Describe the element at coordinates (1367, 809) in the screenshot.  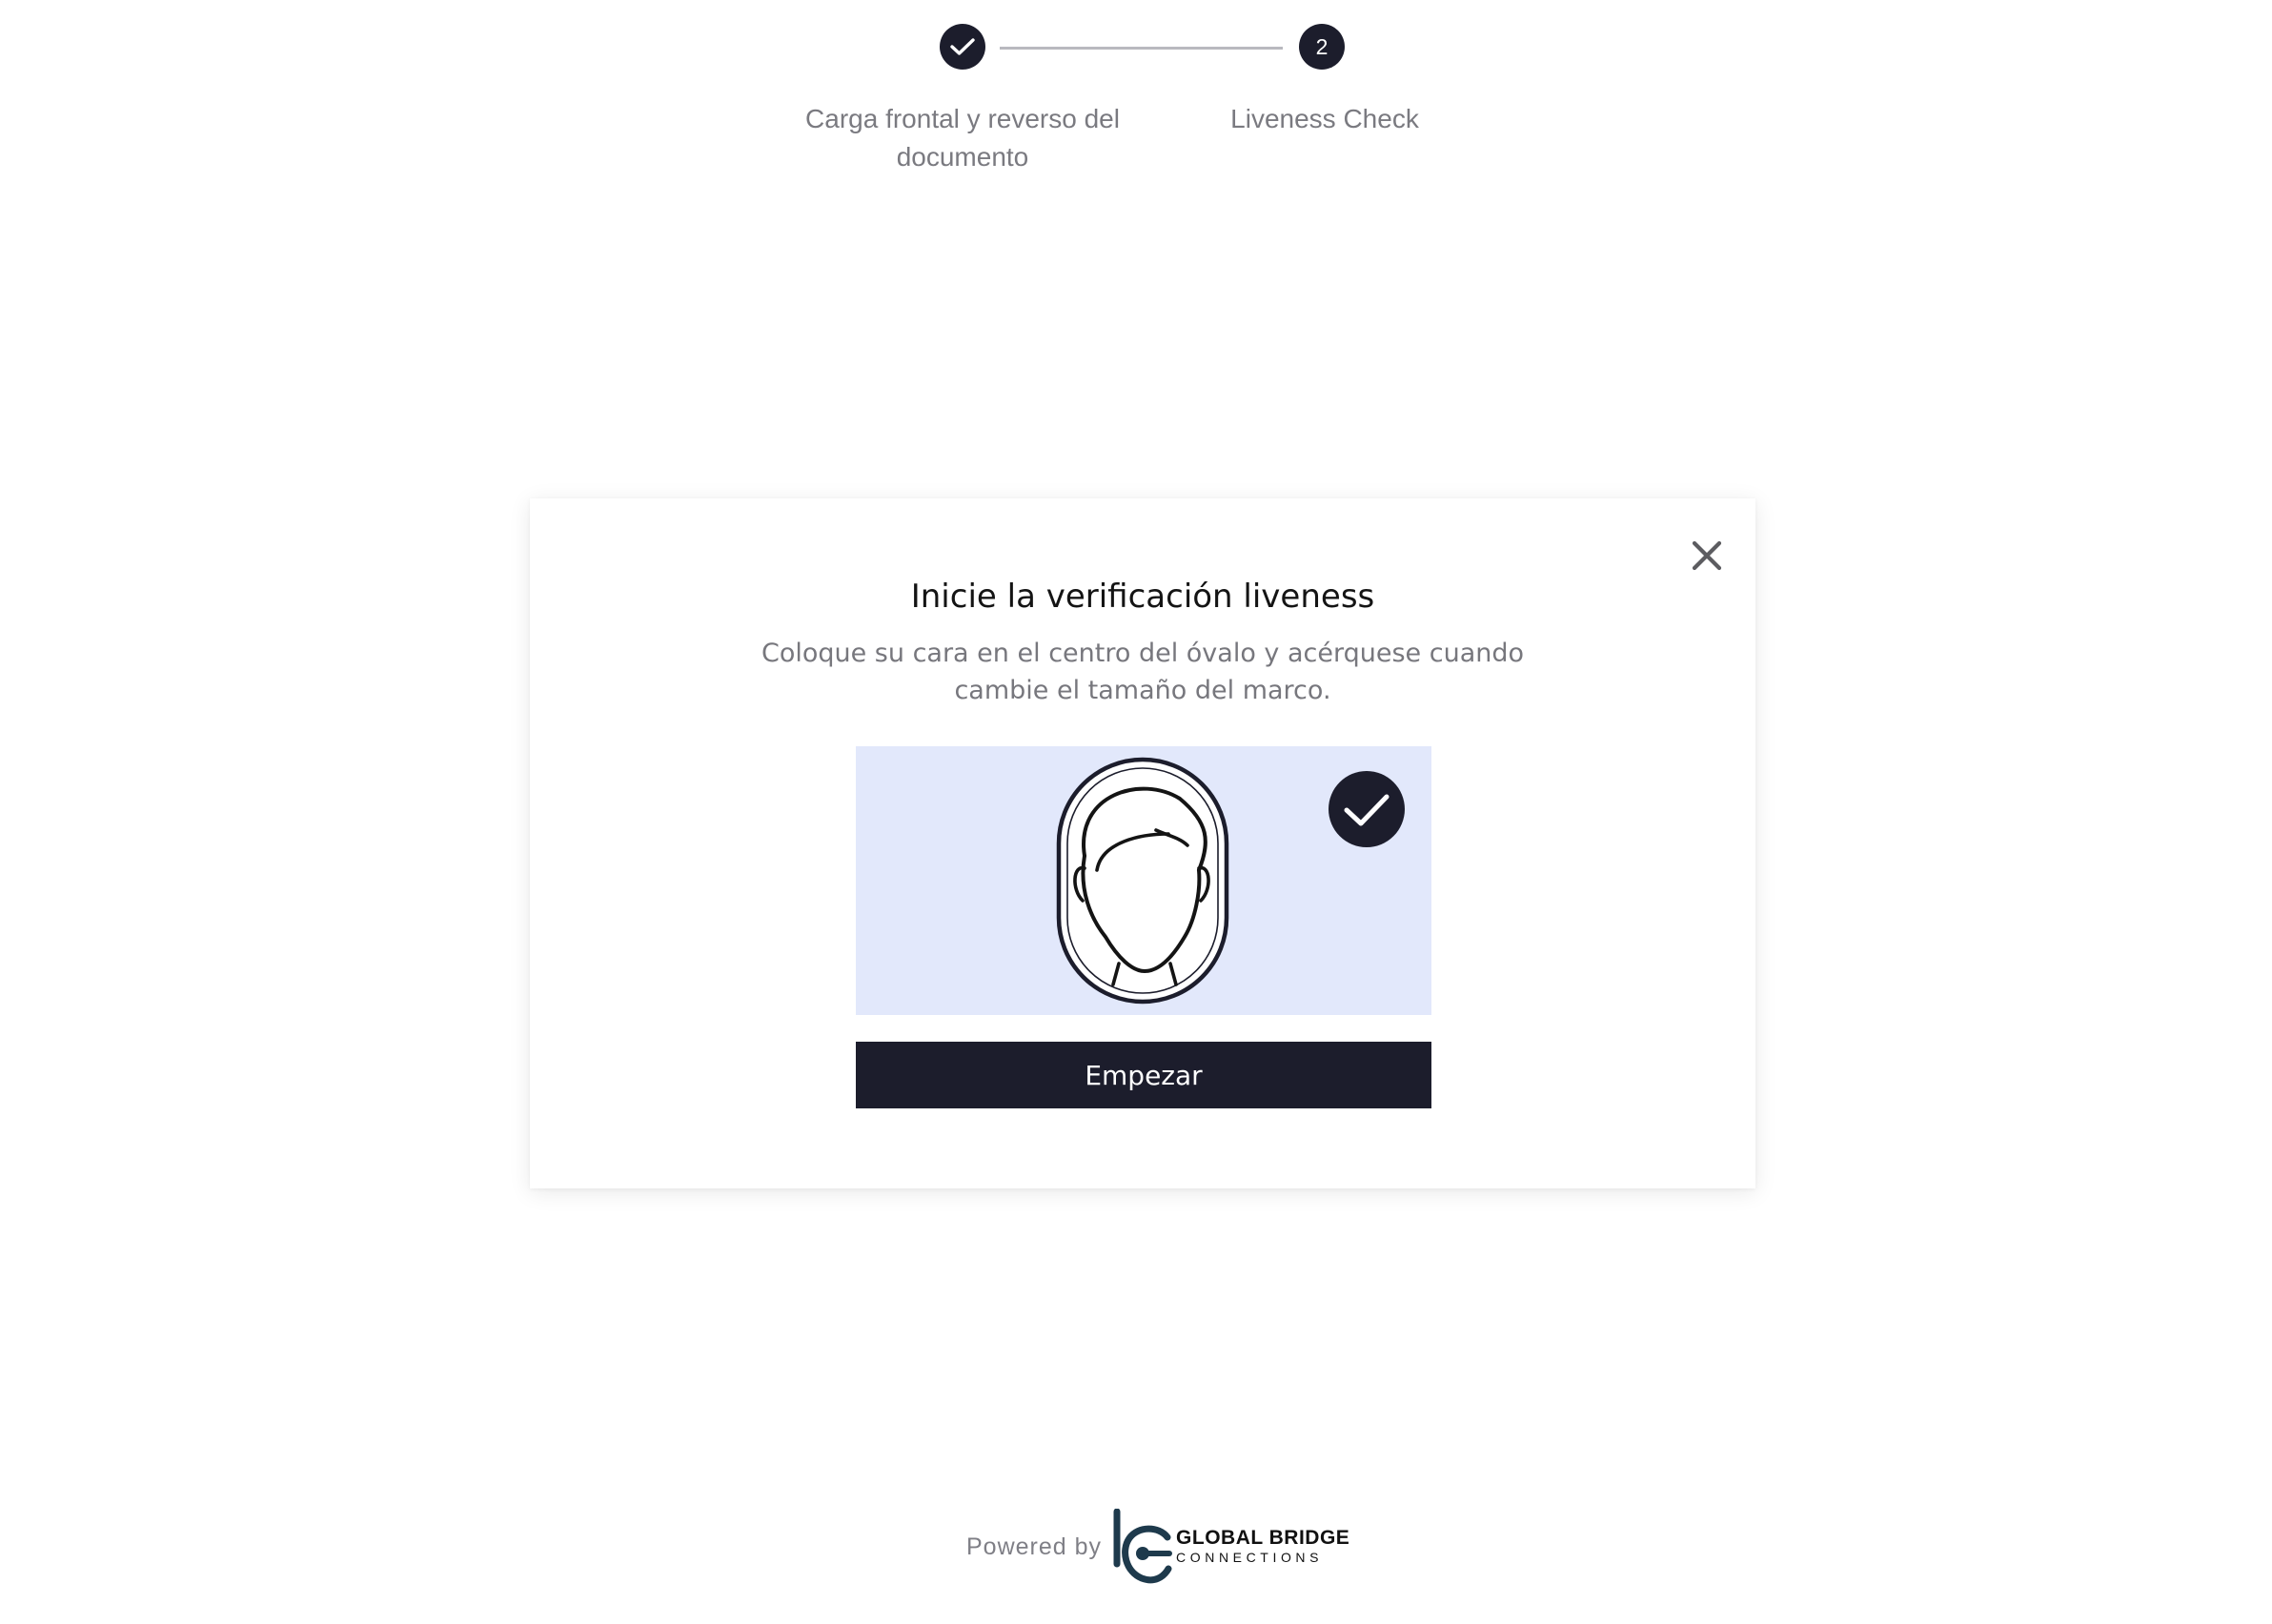
I see `check-badge-icon` at that location.